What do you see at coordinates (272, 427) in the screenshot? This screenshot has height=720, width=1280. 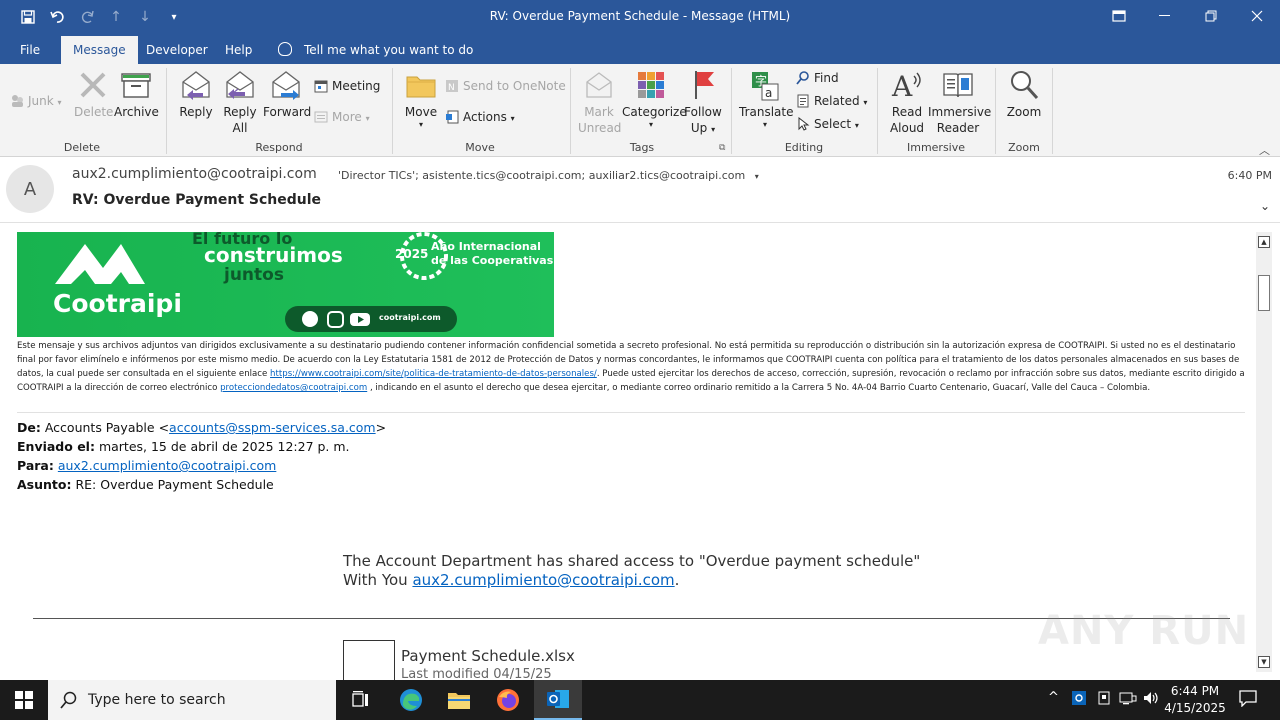 I see `sender-email-link: accounts@sspm-services.sa.com` at bounding box center [272, 427].